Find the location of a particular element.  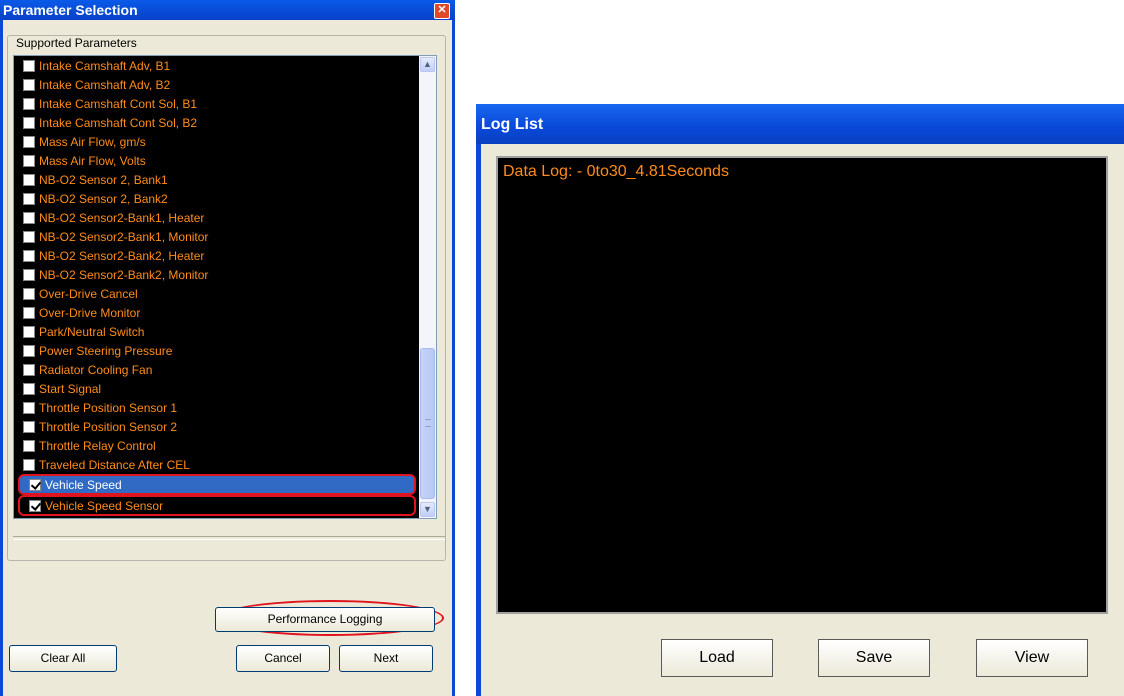

parameter-row: Mass Air Flow, Volts is located at coordinates (216, 160).